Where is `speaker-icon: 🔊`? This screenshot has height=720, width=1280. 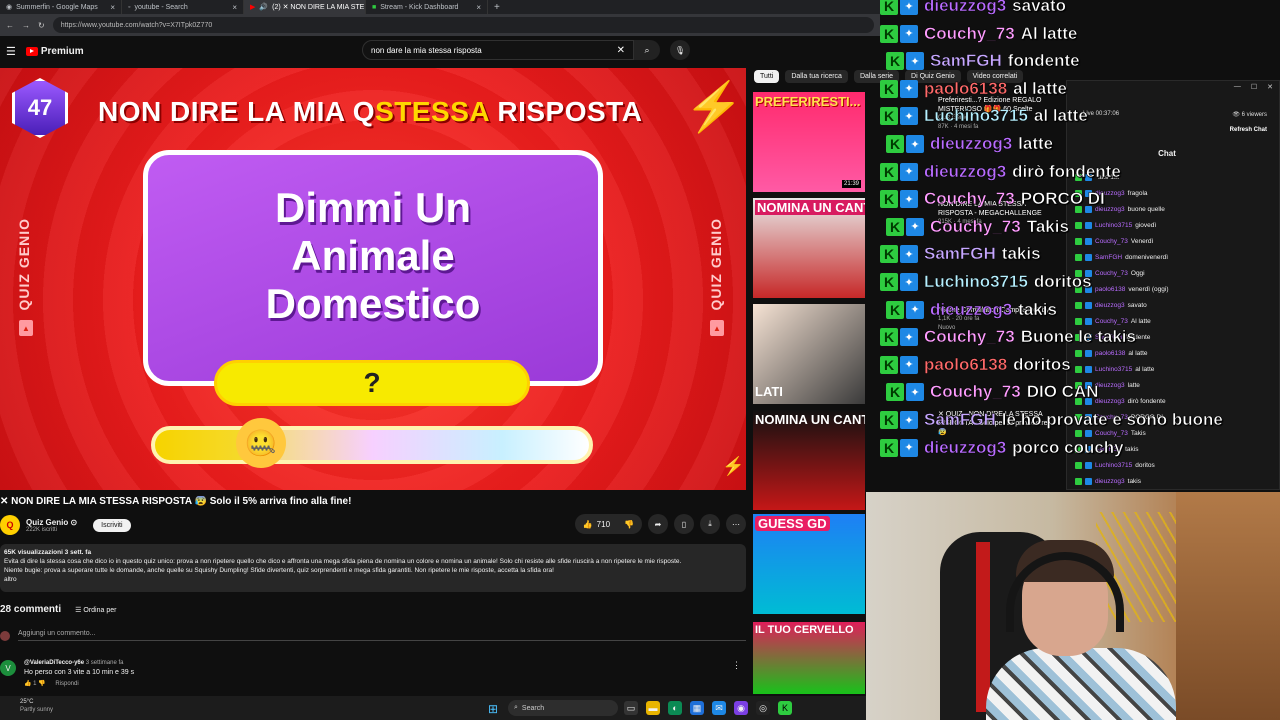
speaker-icon: 🔊 is located at coordinates (263, 7).